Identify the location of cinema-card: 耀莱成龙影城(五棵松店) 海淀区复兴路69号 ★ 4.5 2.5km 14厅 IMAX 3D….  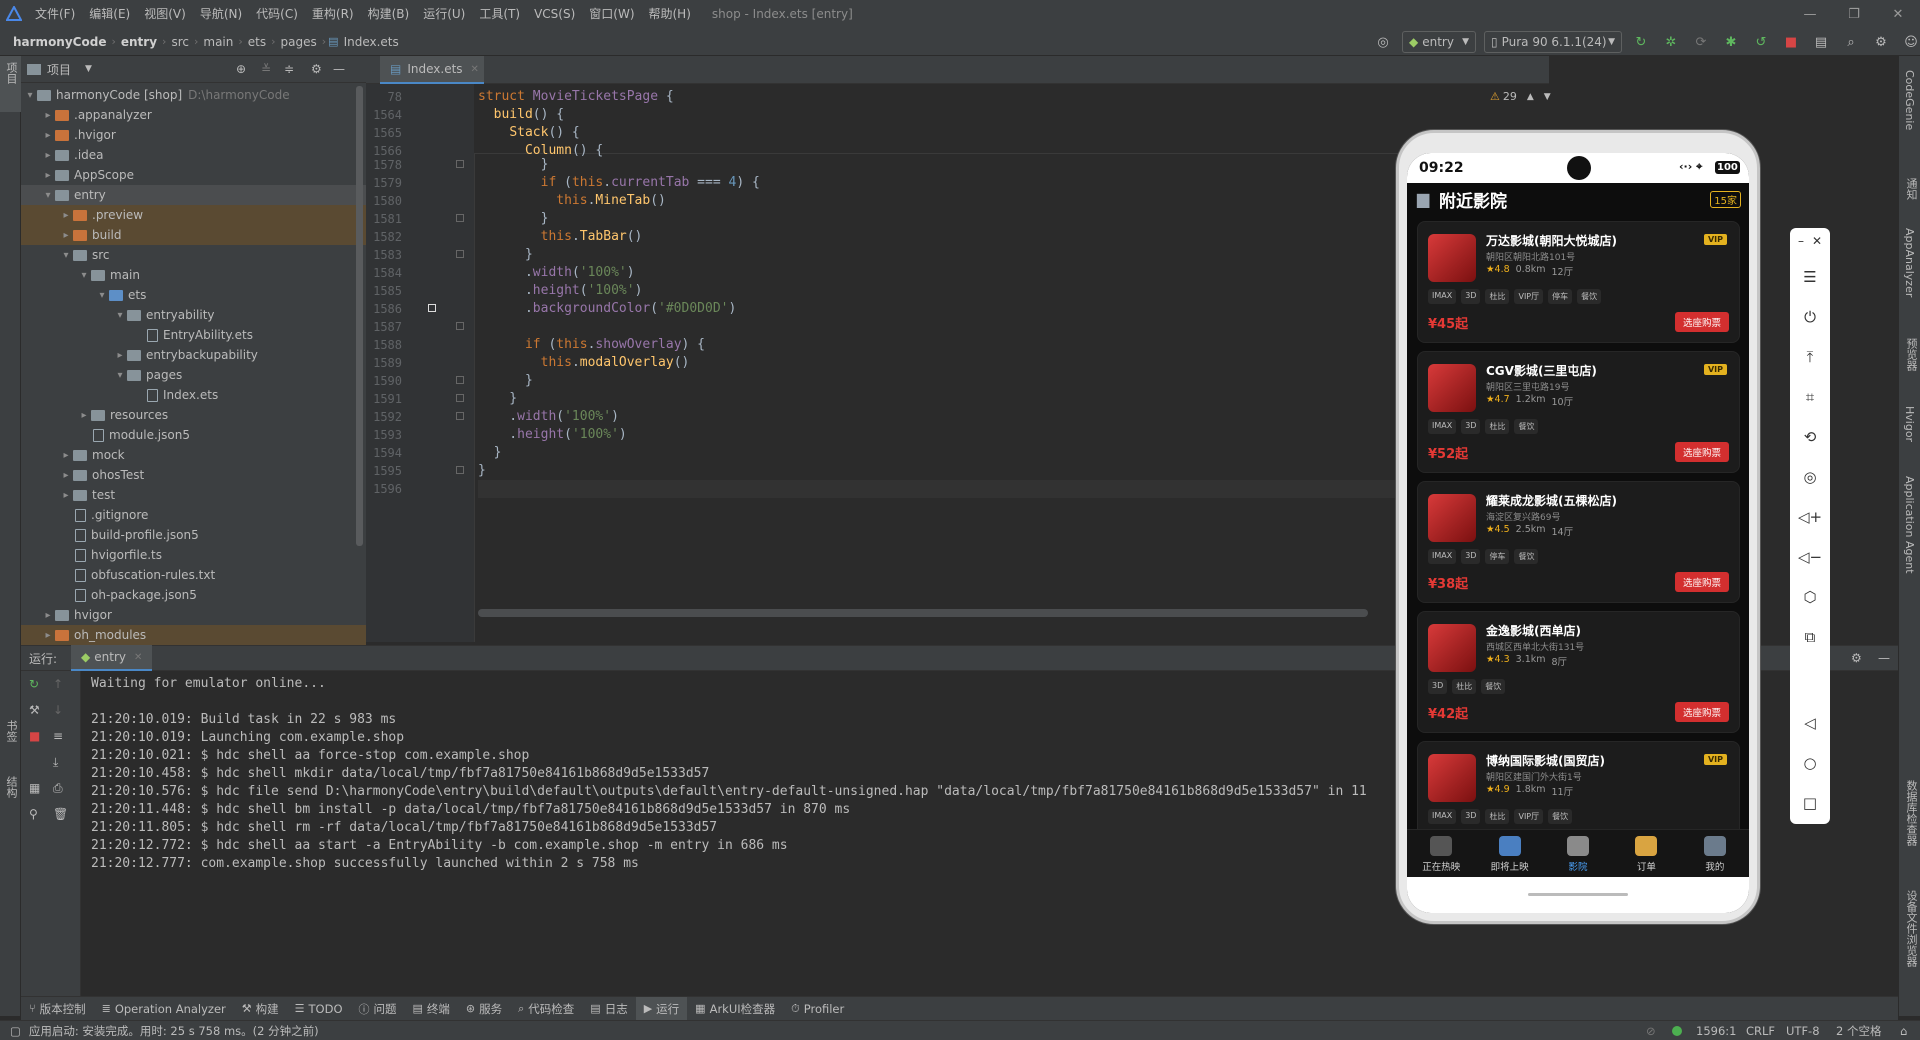
(1578, 542).